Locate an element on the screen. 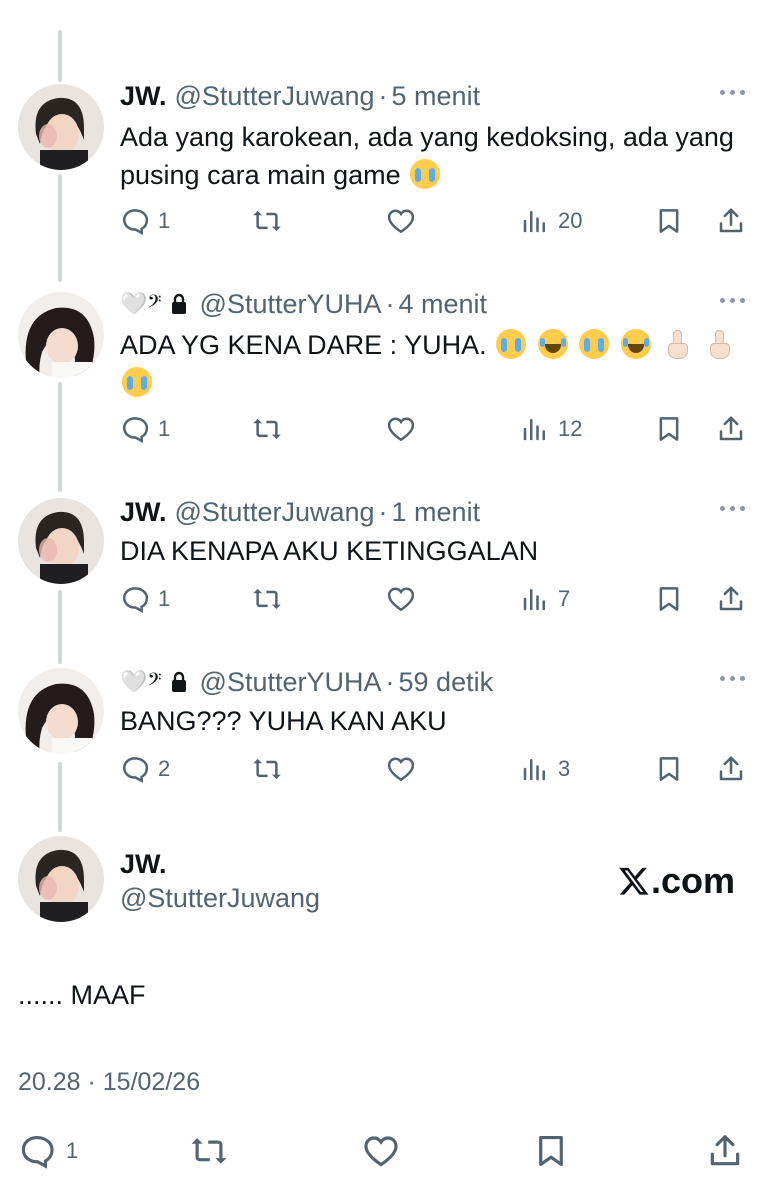 The height and width of the screenshot is (1200, 767). main-tweet-header: JW. @StutterJuwang is located at coordinates (220, 882).